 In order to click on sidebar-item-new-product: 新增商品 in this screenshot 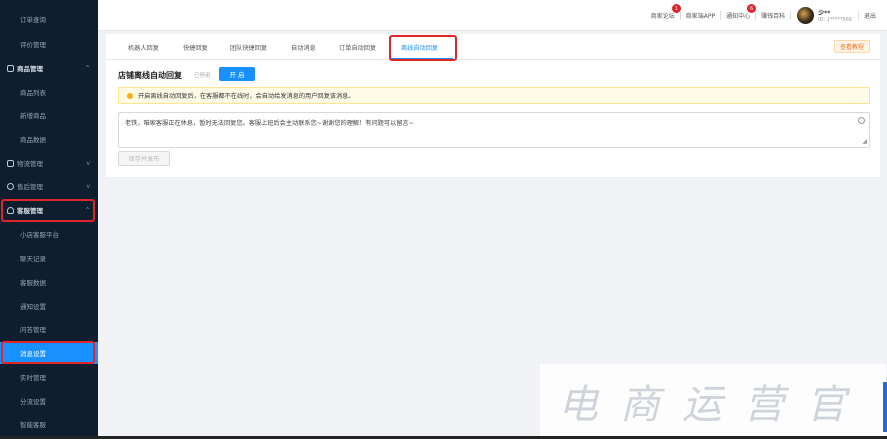, I will do `click(49, 115)`.